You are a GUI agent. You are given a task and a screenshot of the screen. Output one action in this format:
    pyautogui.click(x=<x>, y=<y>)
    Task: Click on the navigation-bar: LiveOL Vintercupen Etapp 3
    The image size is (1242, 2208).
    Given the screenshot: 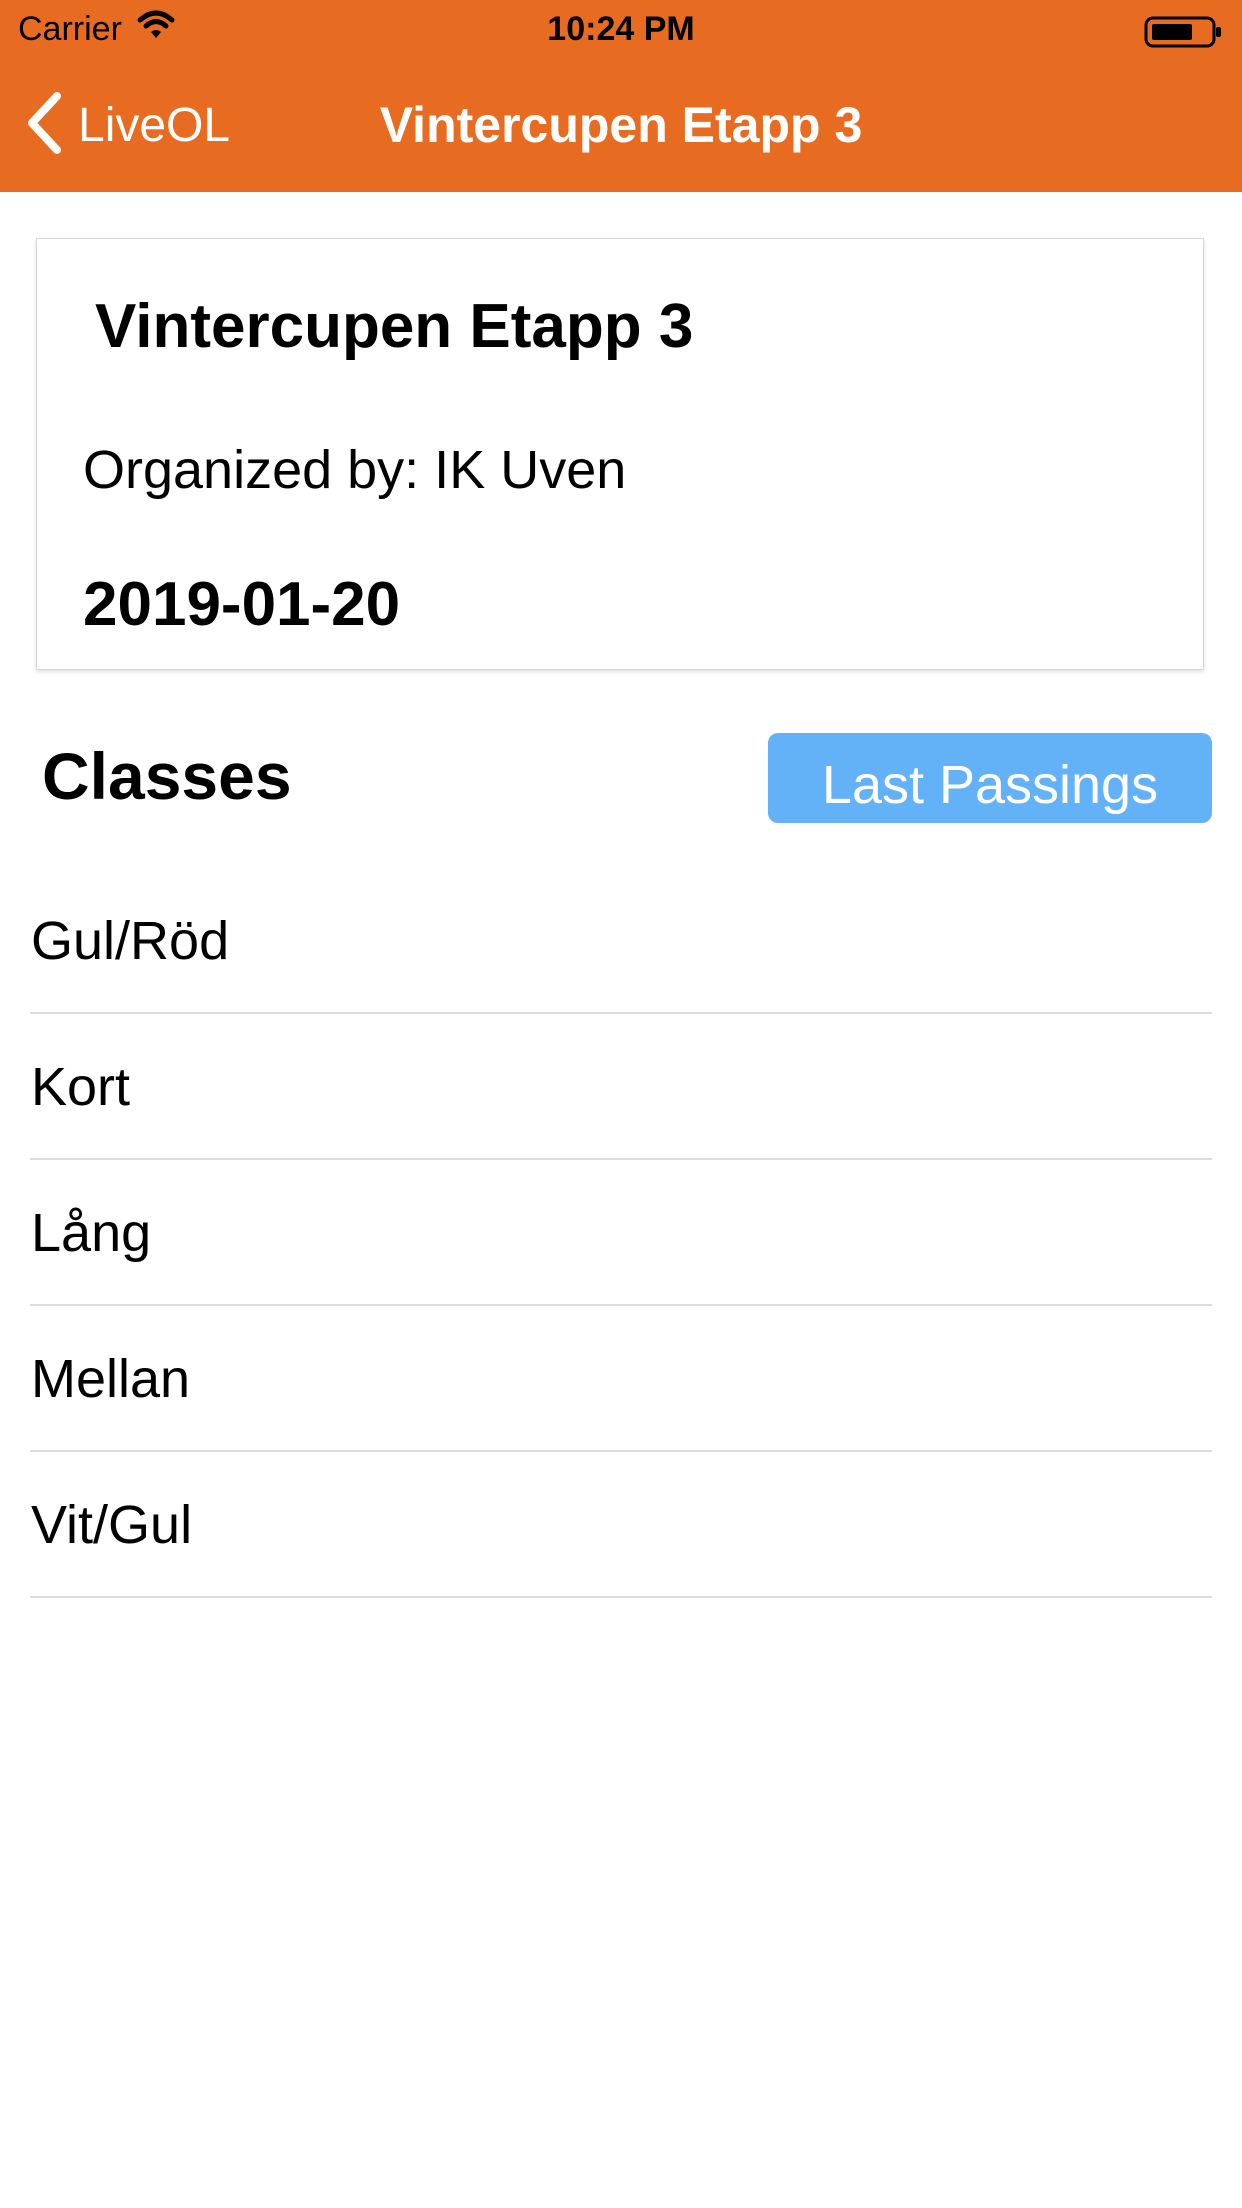 What is the action you would take?
    pyautogui.click(x=621, y=126)
    